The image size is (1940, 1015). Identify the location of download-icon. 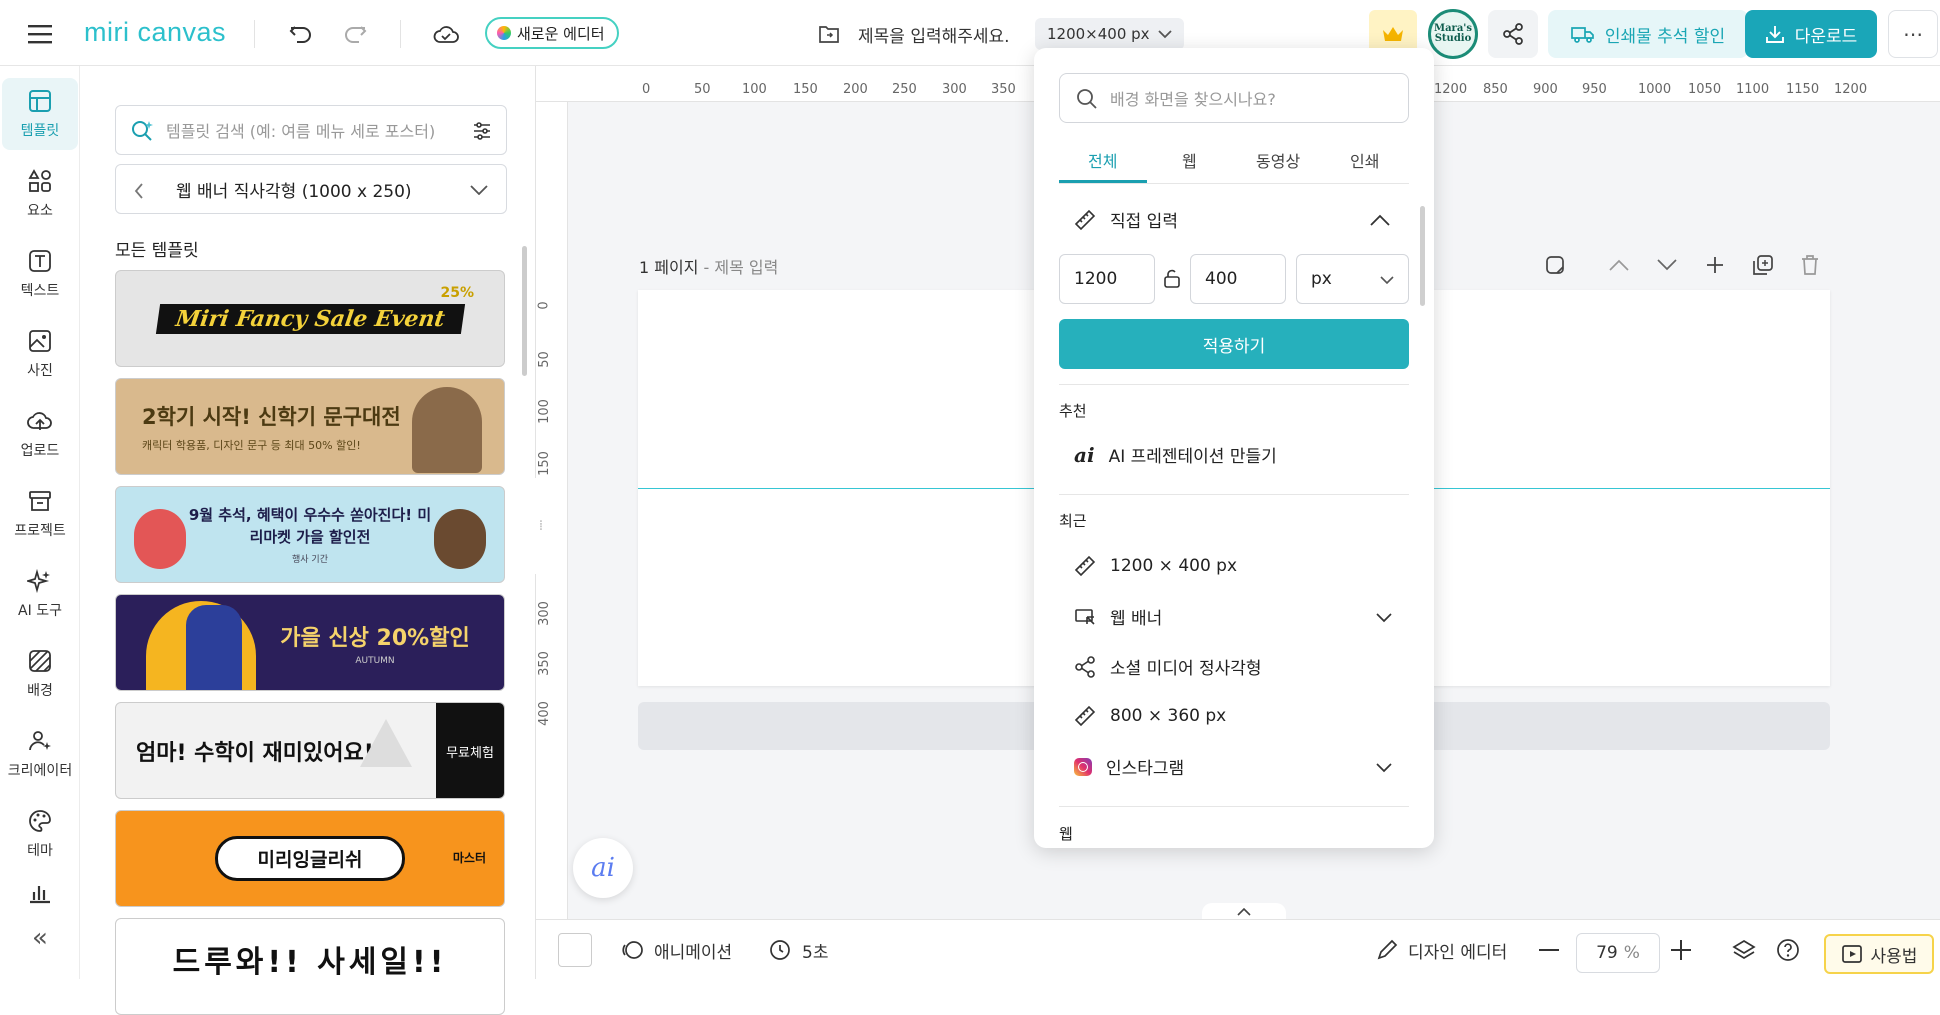
(1774, 34).